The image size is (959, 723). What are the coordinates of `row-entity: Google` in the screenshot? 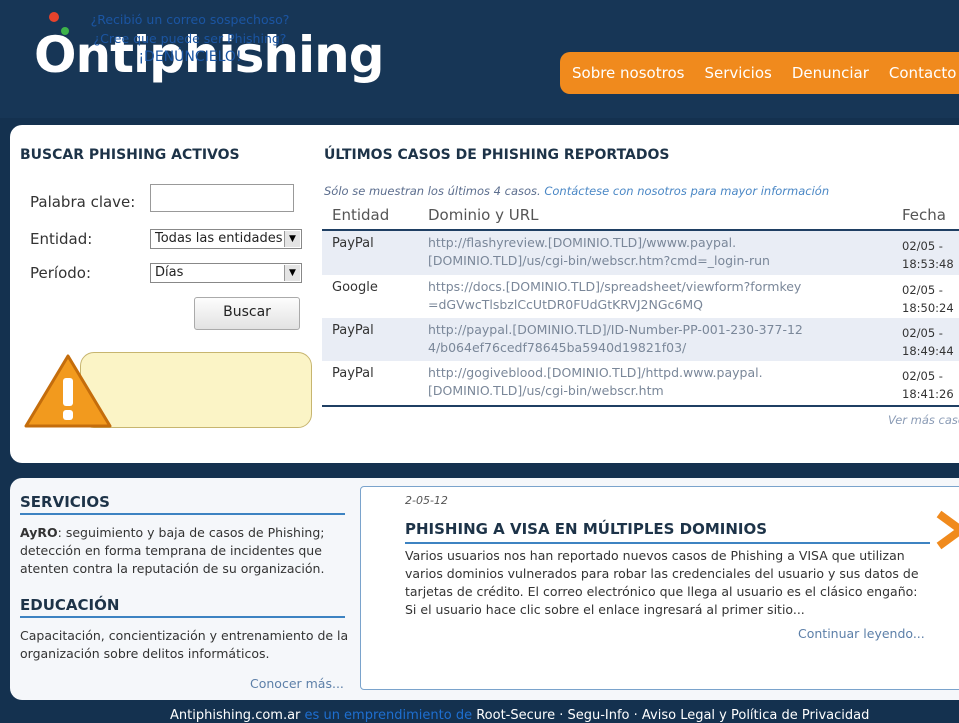 It's located at (355, 287).